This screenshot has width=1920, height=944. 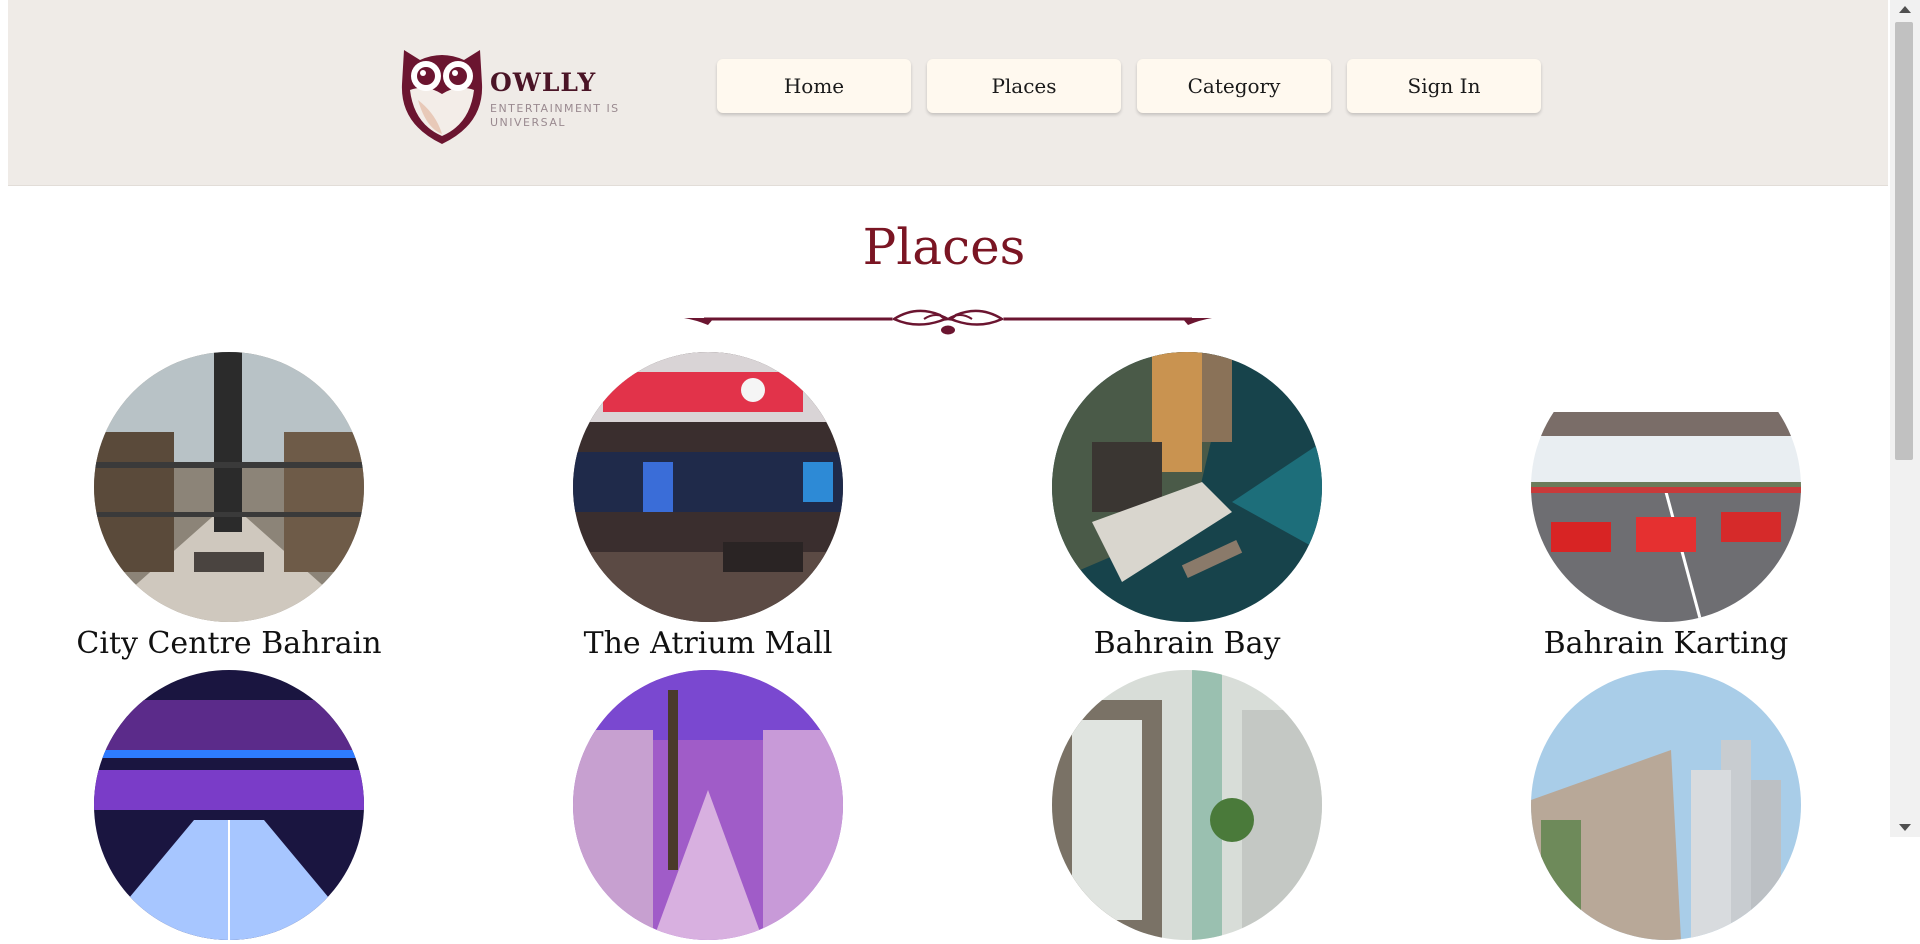 What do you see at coordinates (1024, 86) in the screenshot?
I see `nav-places-button: Places` at bounding box center [1024, 86].